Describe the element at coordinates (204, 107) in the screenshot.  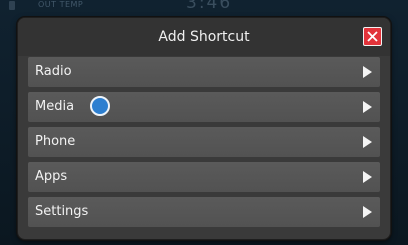
I see `menu-item-media: Media` at that location.